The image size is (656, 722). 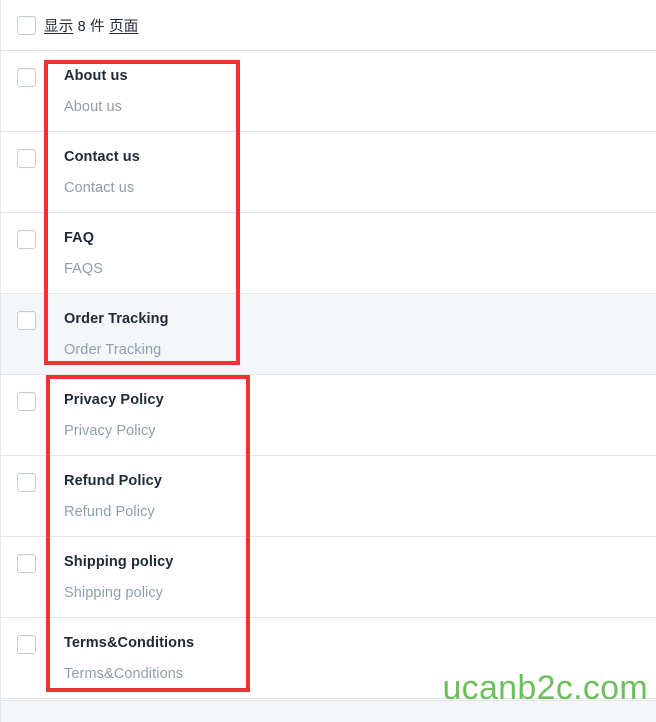 I want to click on row-title: Contact us, so click(x=102, y=157).